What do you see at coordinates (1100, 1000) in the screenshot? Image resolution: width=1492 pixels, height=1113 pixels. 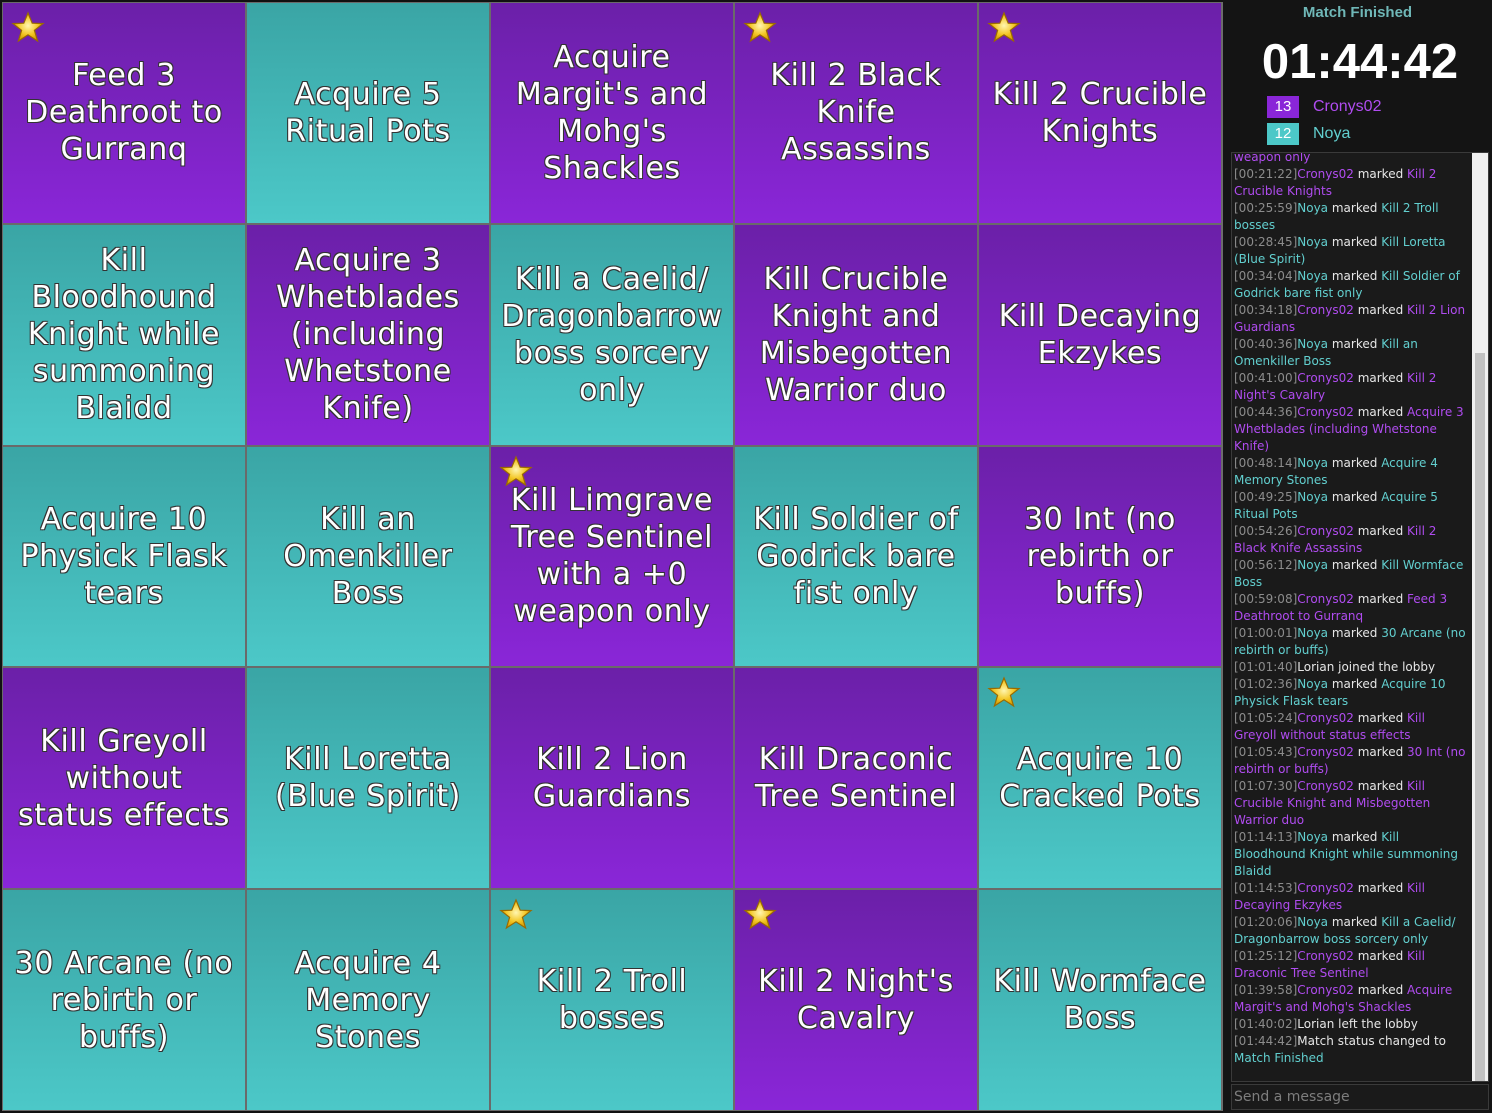 I see `bingo-cell: Kill Wormface Boss` at bounding box center [1100, 1000].